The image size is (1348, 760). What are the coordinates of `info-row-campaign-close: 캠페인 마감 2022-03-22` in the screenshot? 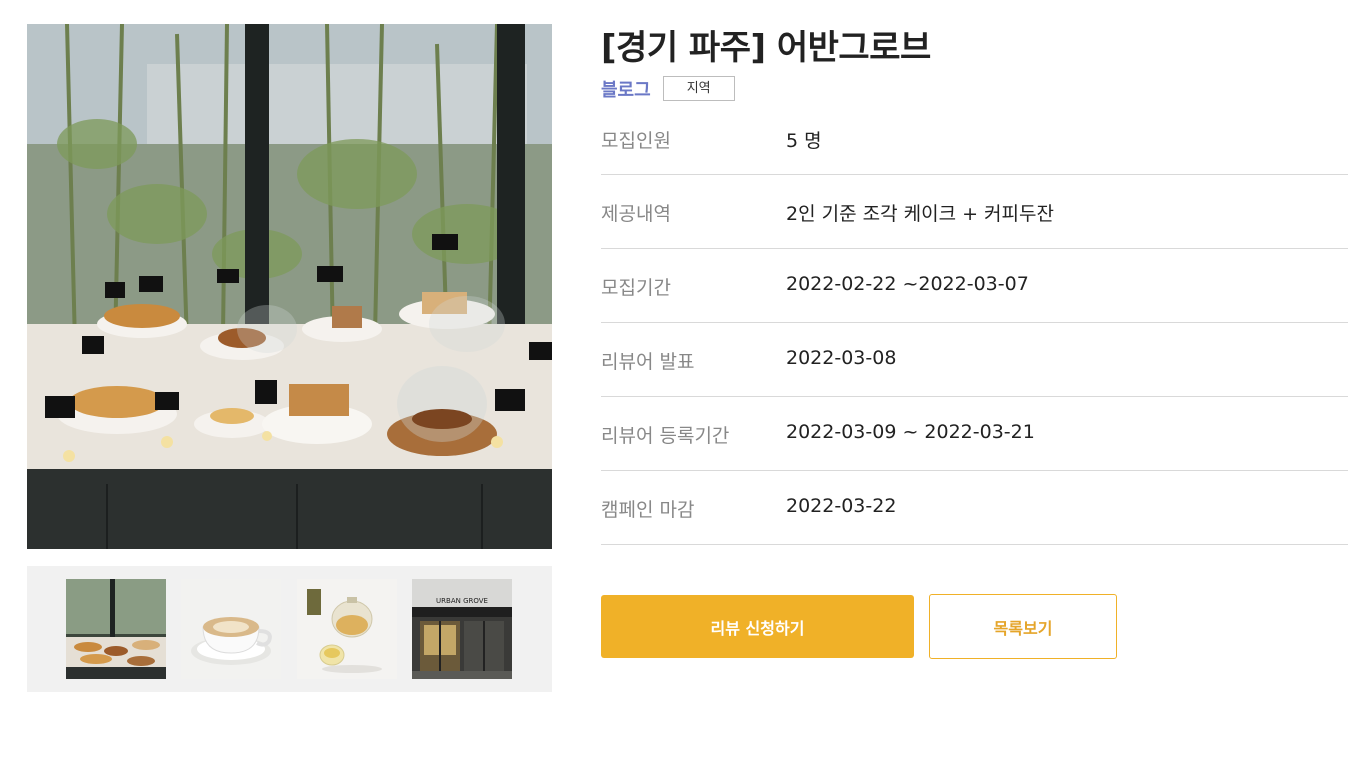 It's located at (974, 508).